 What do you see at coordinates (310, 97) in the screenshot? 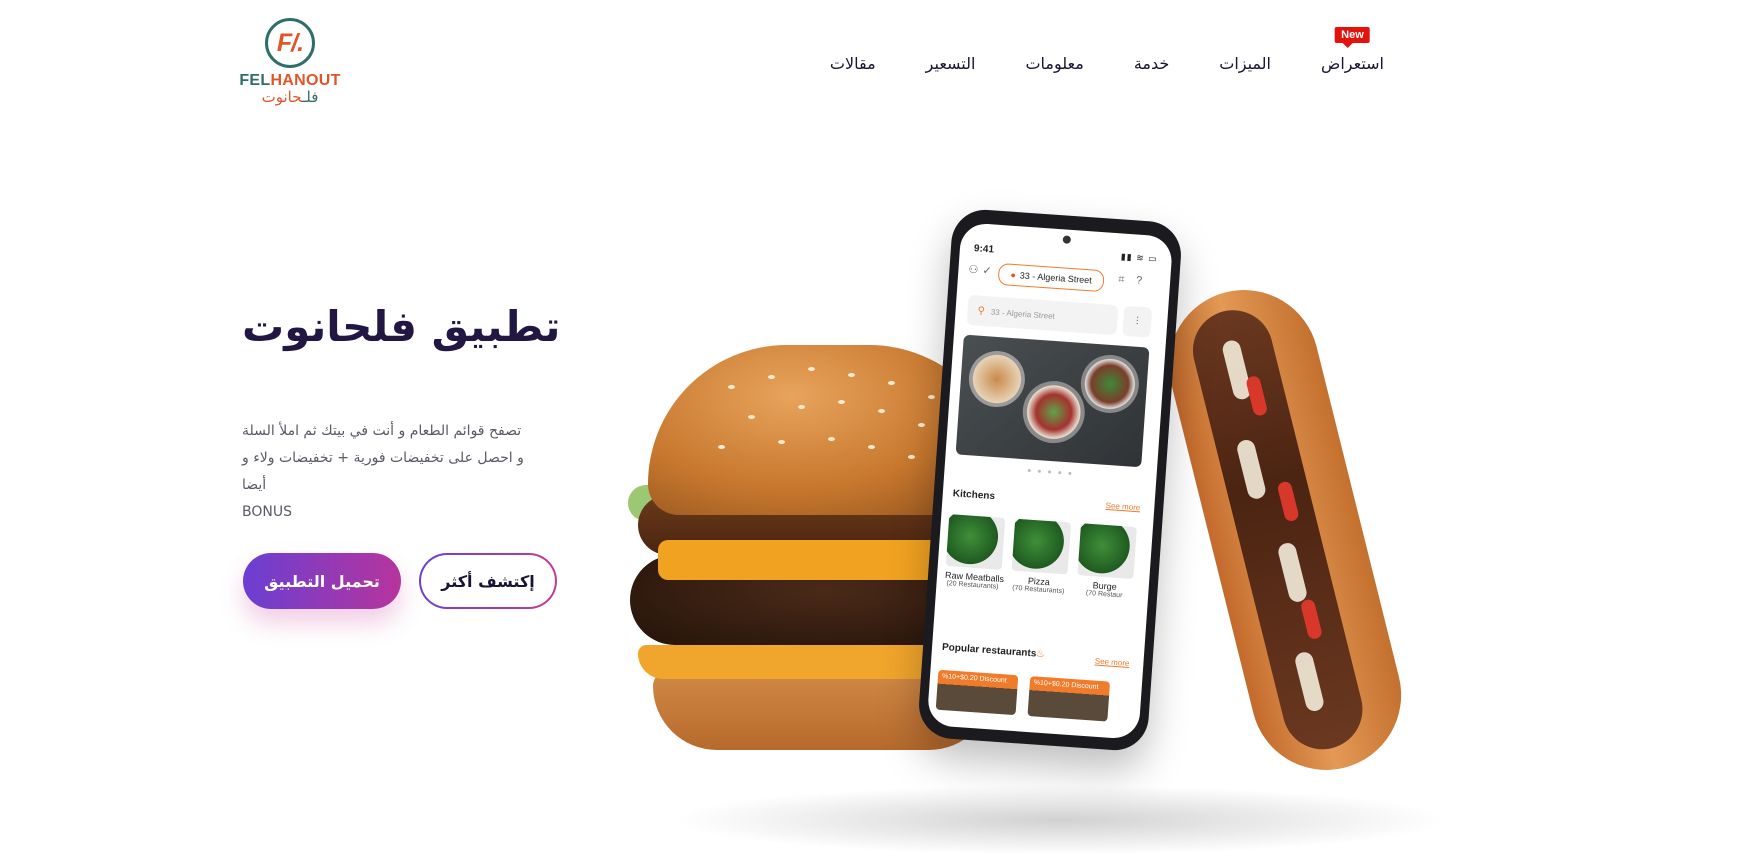
I see `logo-arabic-part1: فلـ` at bounding box center [310, 97].